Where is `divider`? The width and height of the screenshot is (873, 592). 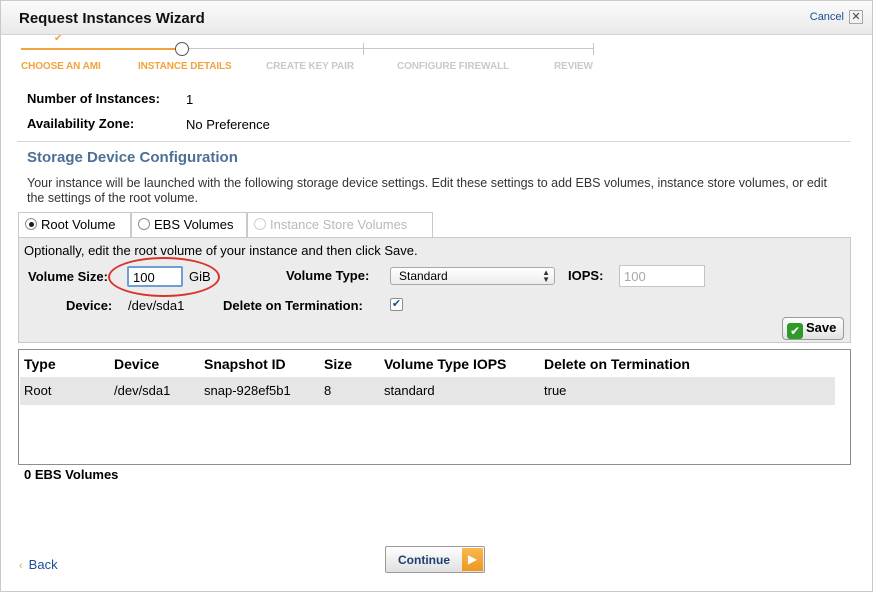
divider is located at coordinates (434, 141).